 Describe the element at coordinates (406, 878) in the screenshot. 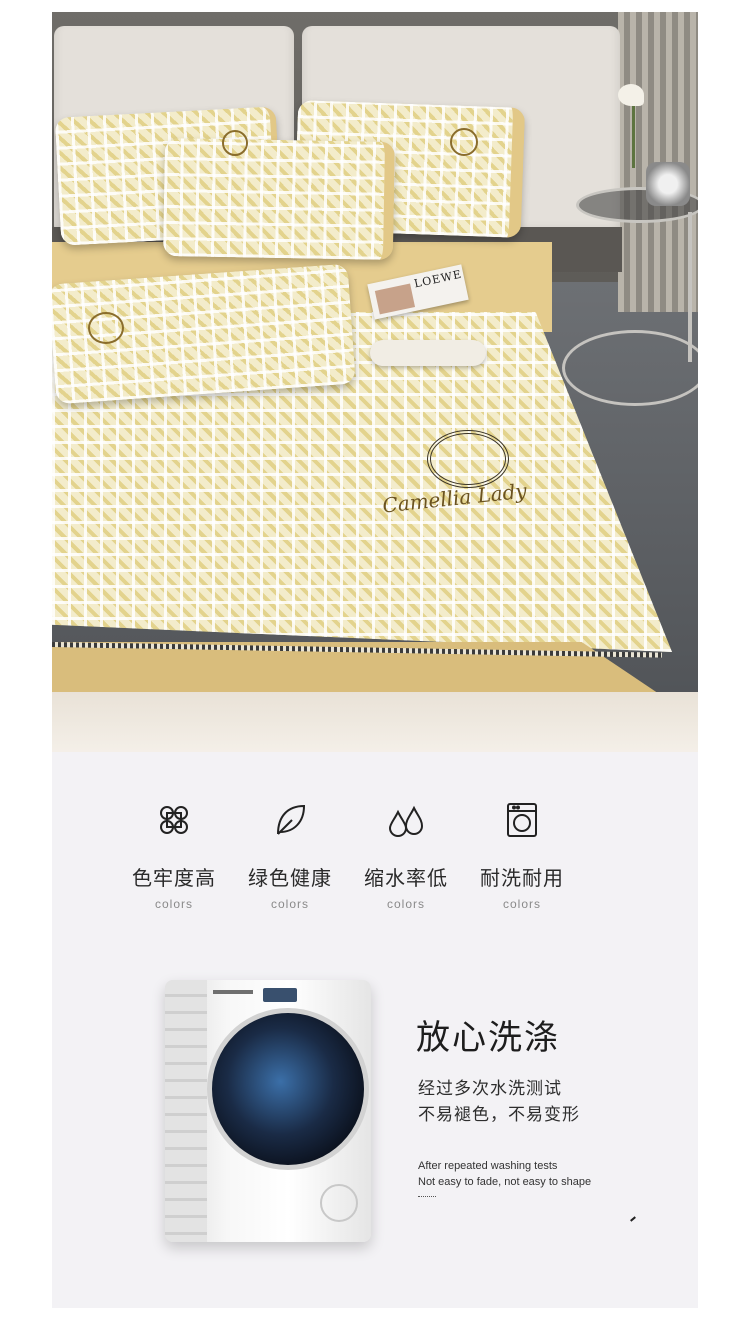

I see `feature-title: 缩水率低` at that location.